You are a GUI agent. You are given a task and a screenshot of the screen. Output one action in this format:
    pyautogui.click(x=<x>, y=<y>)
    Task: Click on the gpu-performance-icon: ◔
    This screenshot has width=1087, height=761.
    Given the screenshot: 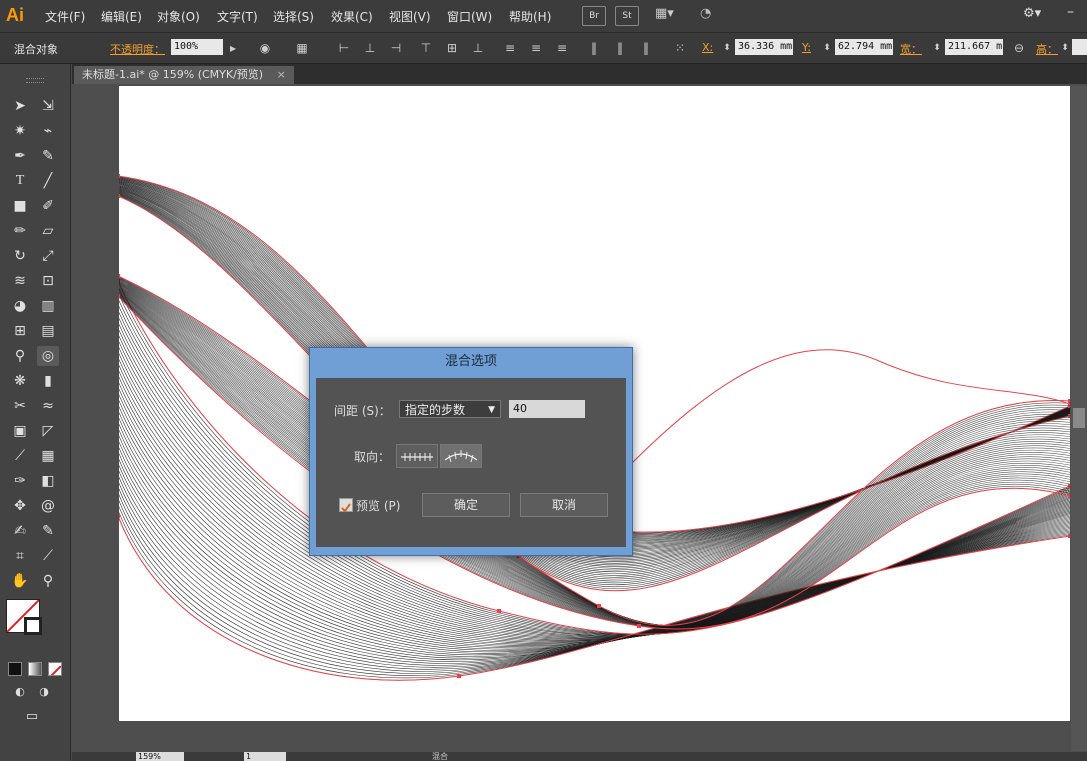 What is the action you would take?
    pyautogui.click(x=712, y=15)
    